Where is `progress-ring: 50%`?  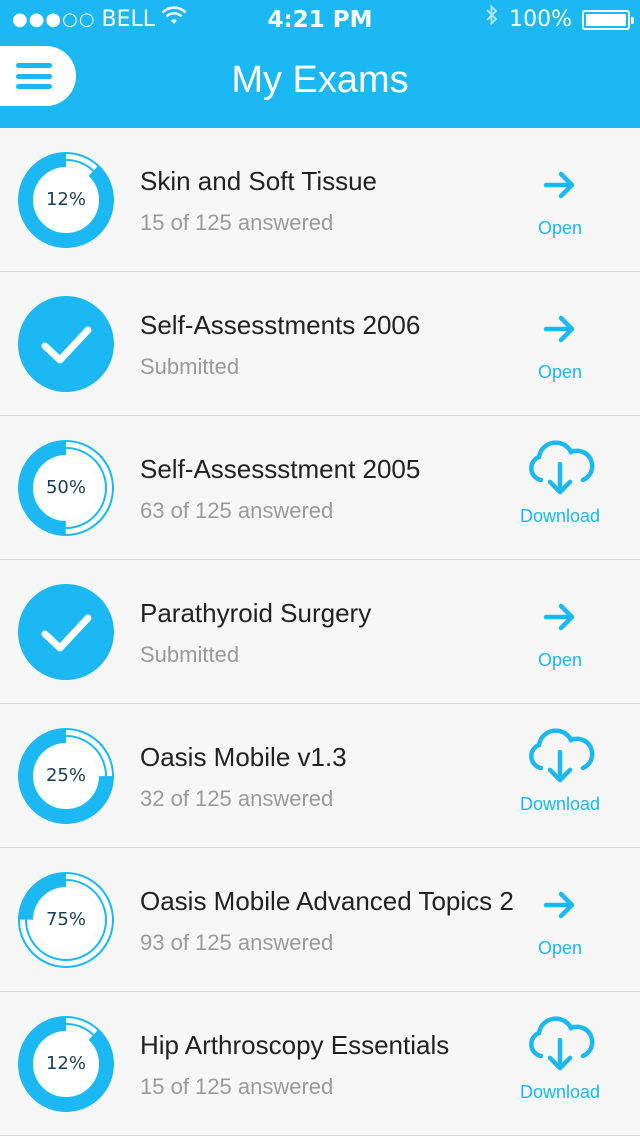 progress-ring: 50% is located at coordinates (66, 488).